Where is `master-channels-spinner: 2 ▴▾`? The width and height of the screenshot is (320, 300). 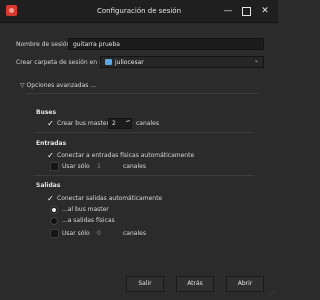 master-channels-spinner: 2 ▴▾ is located at coordinates (120, 123).